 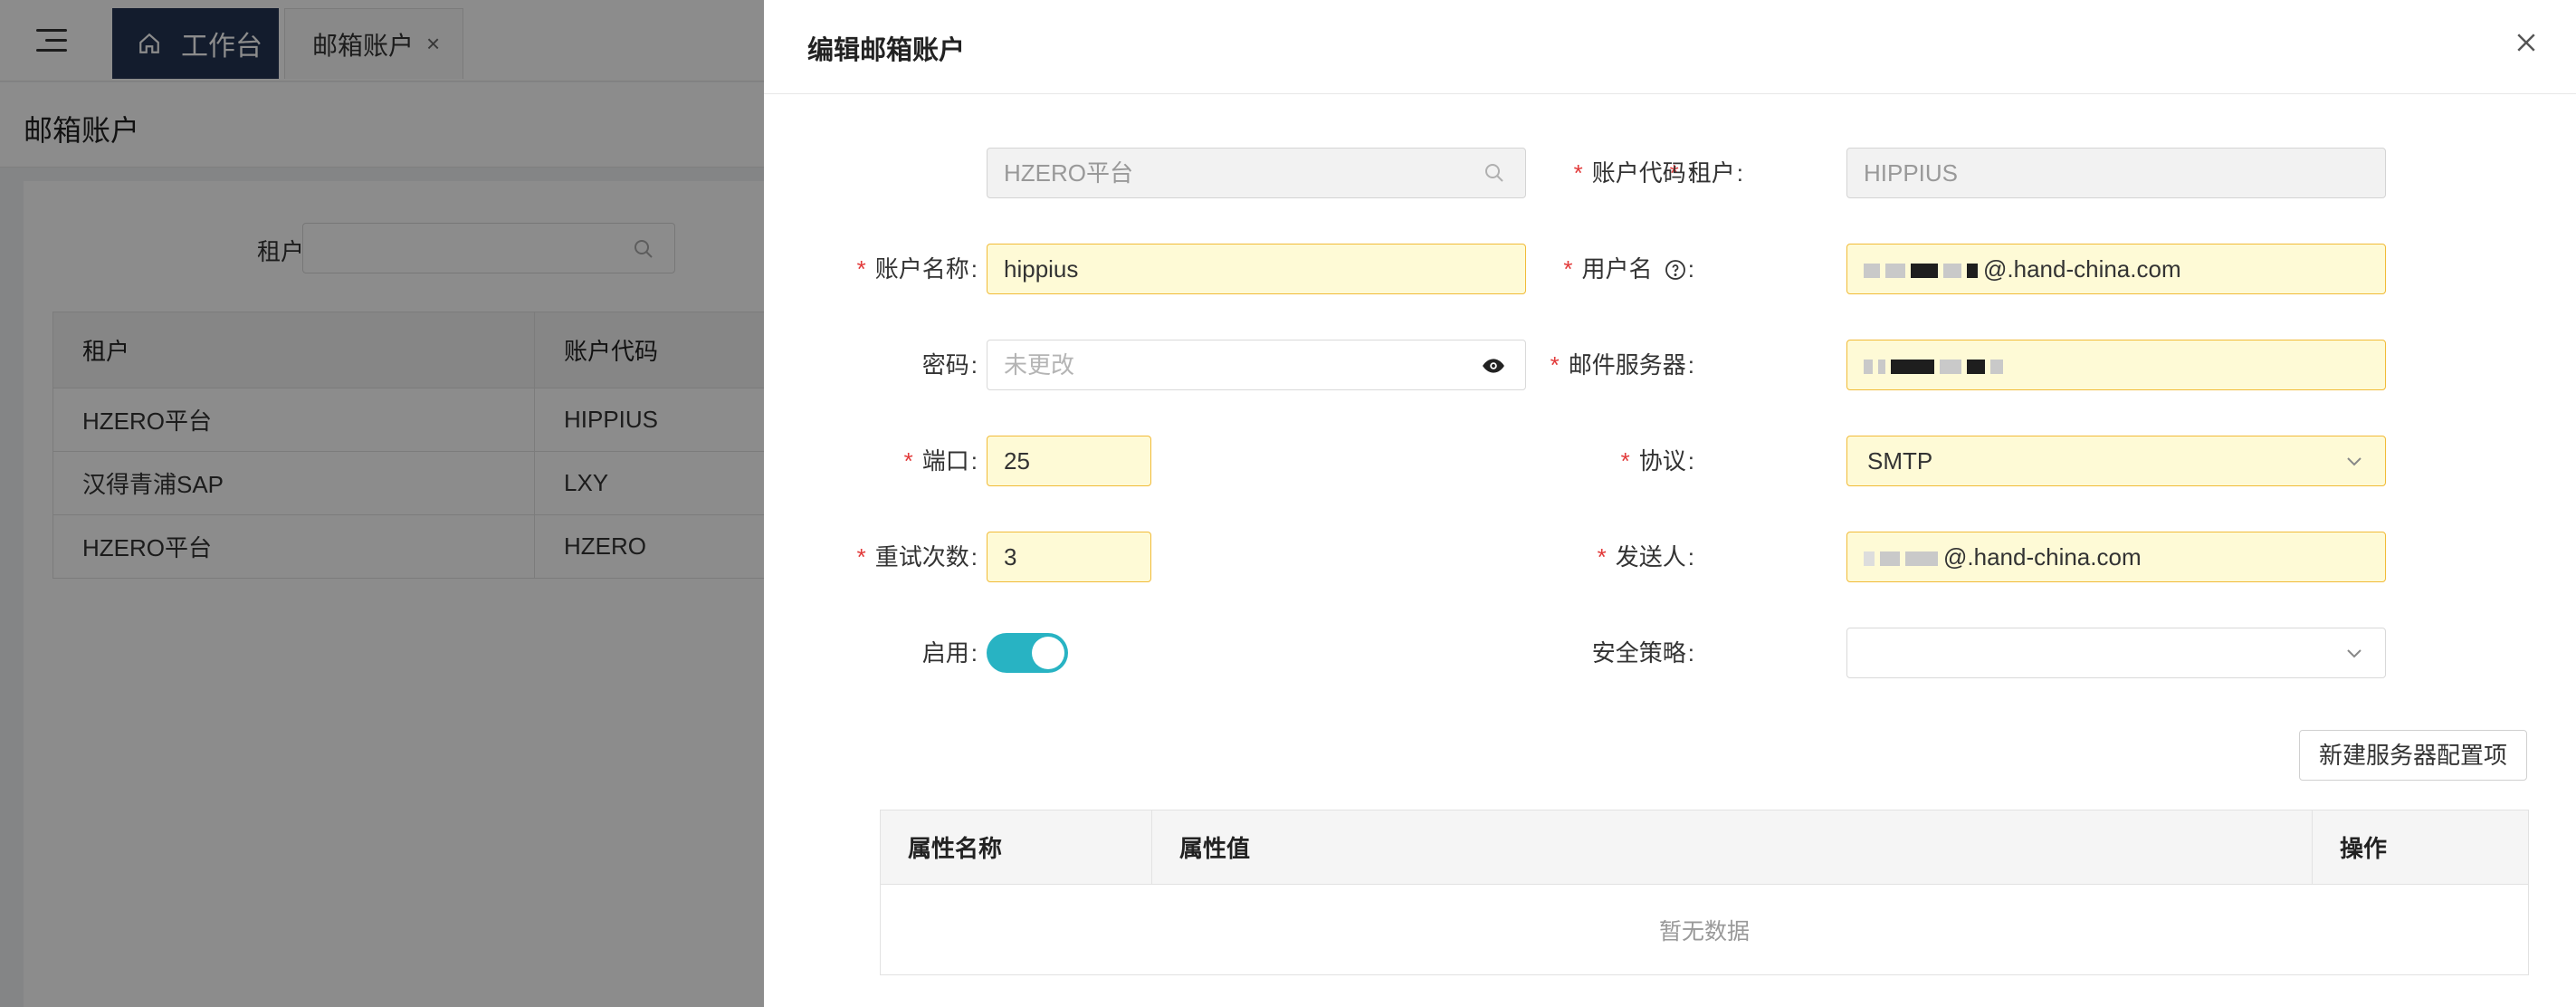 What do you see at coordinates (1494, 366) in the screenshot?
I see `eye-icon` at bounding box center [1494, 366].